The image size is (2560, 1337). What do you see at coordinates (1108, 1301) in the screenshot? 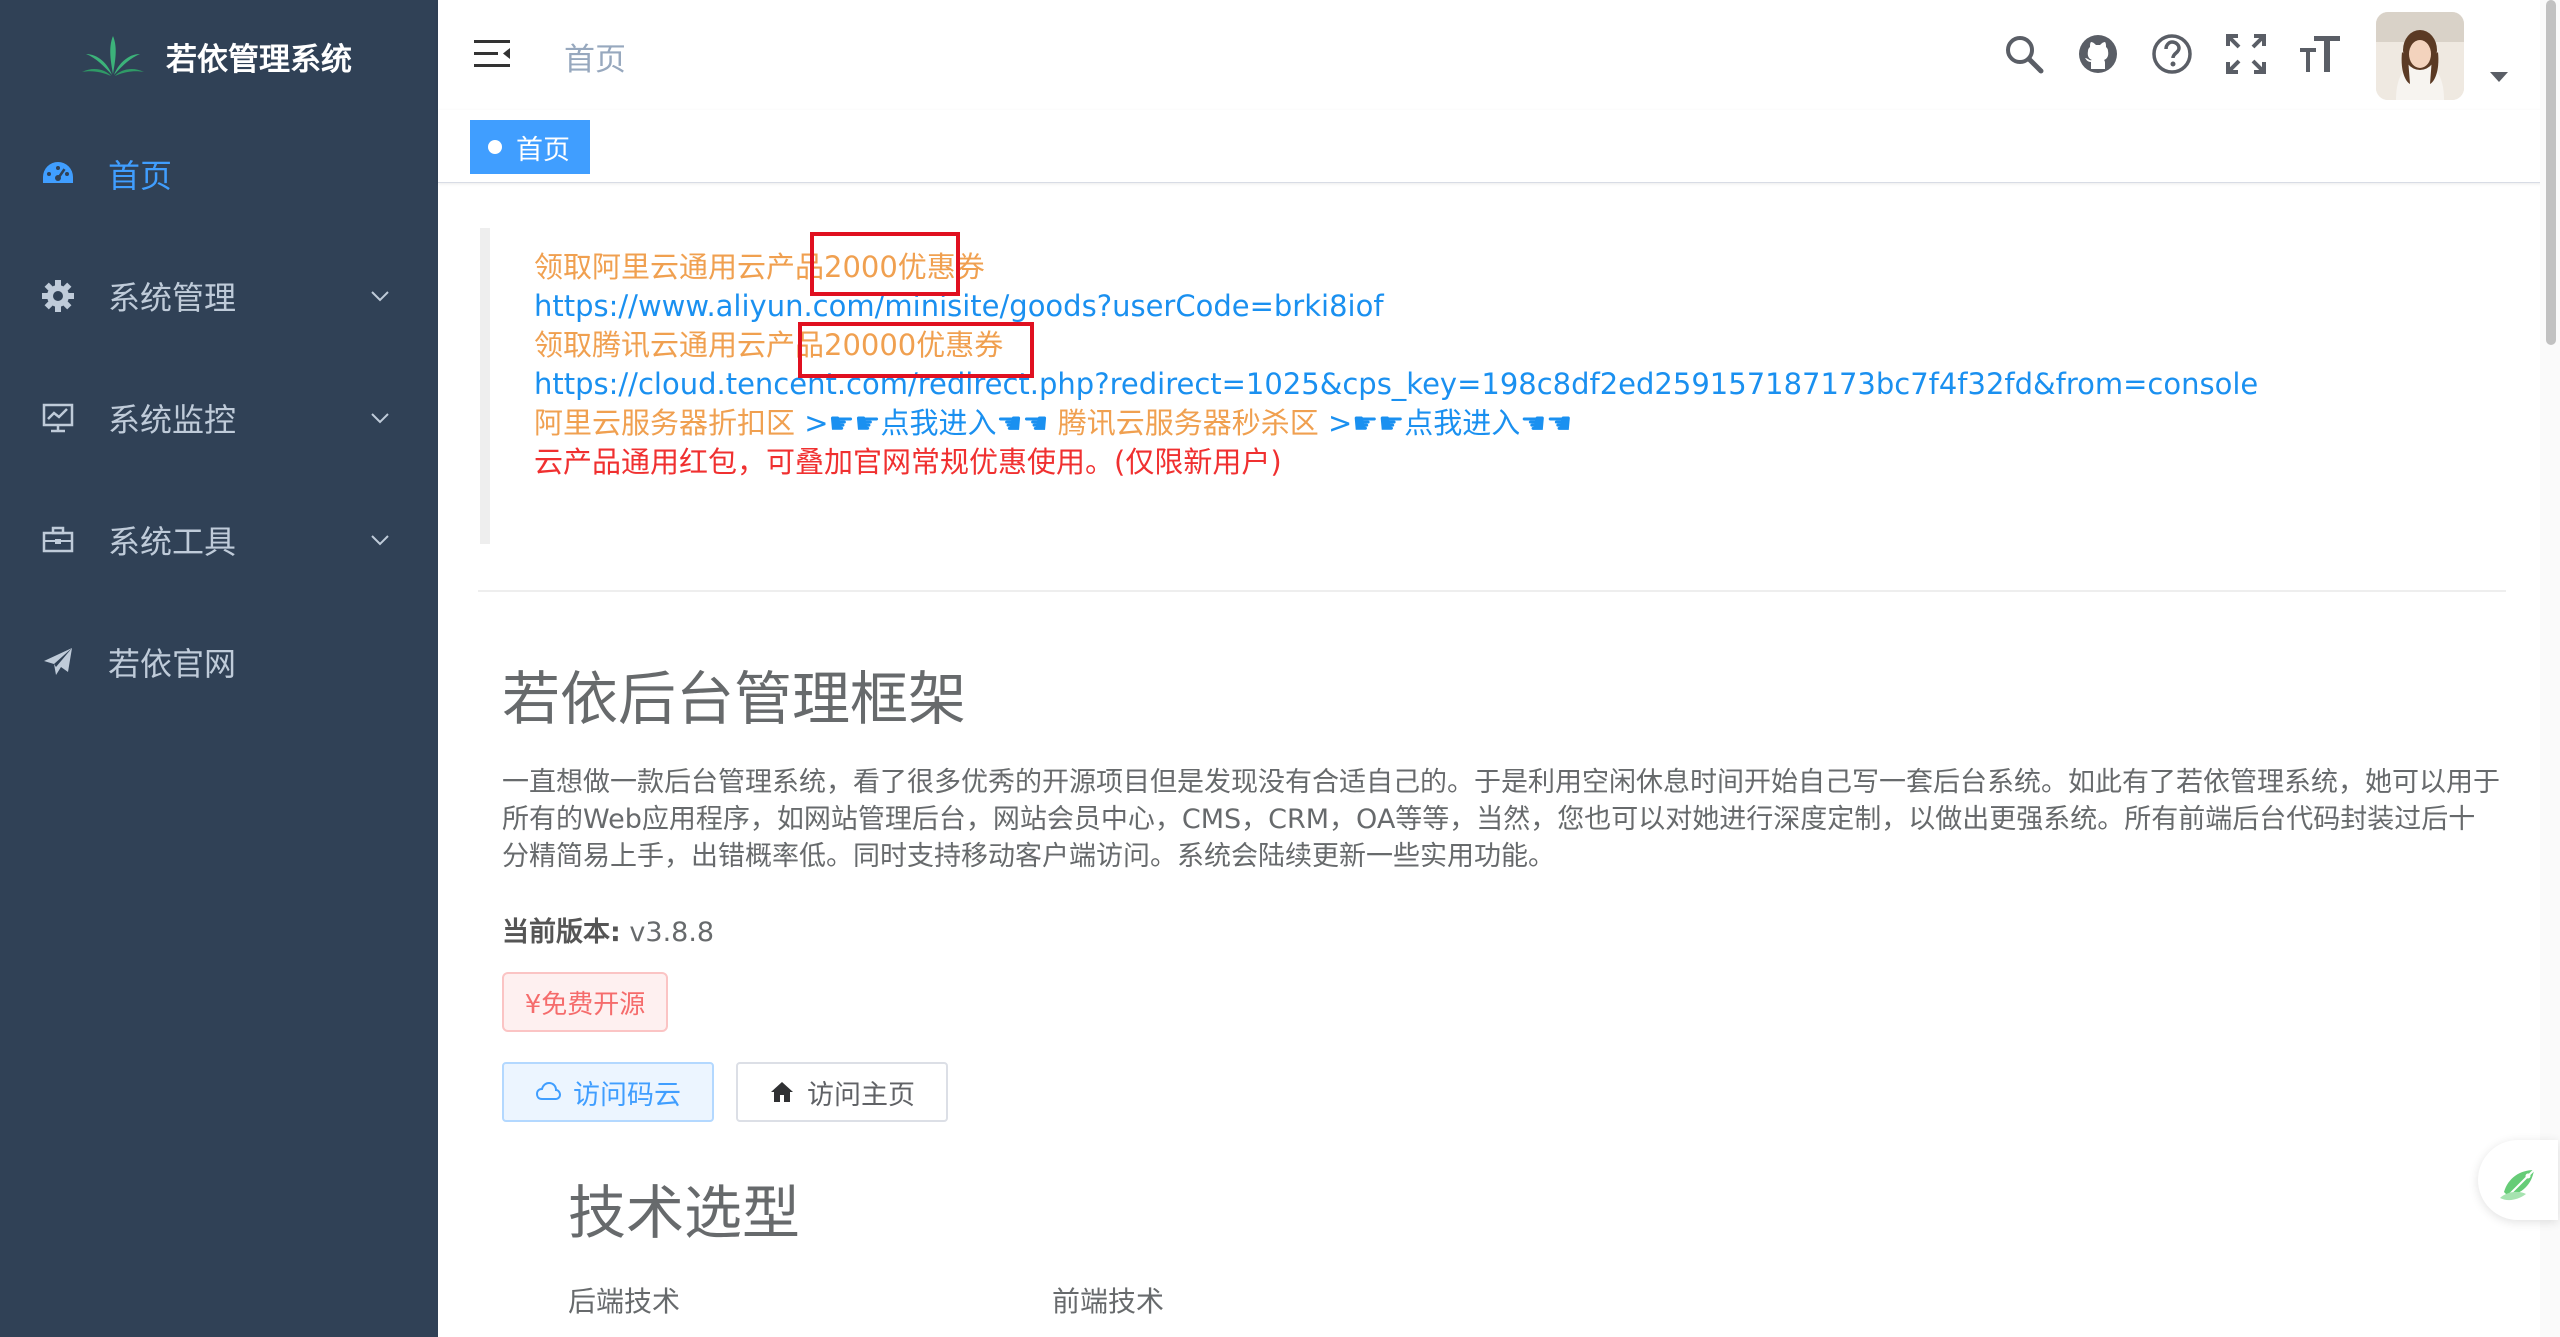
I see `frontend-tech-label: 前端技术` at bounding box center [1108, 1301].